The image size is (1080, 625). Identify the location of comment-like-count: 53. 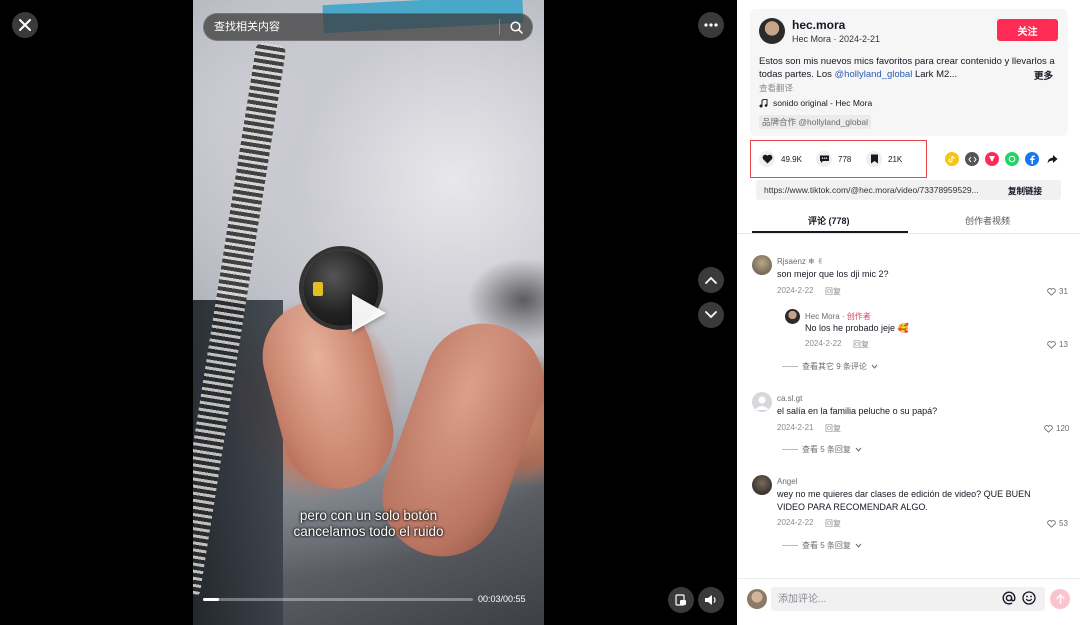
(1063, 523).